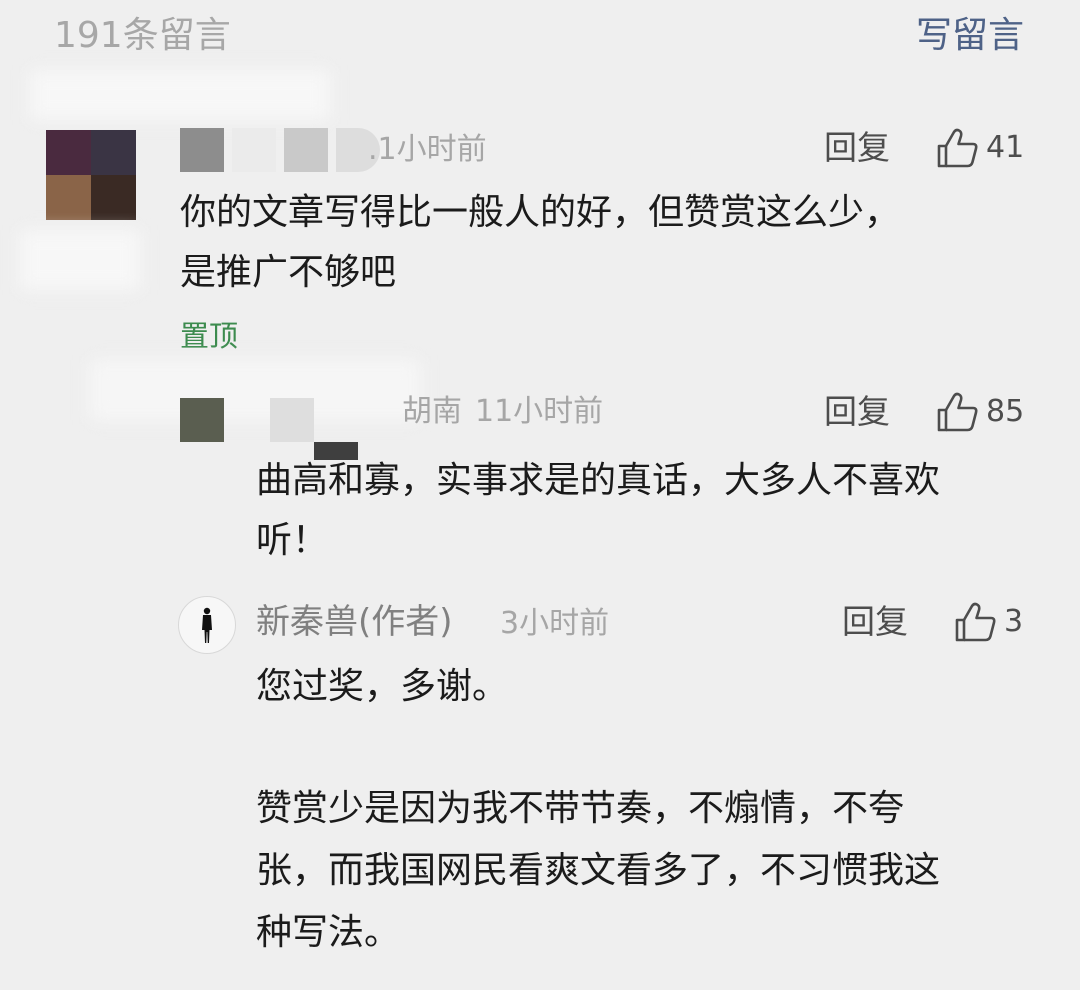 Image resolution: width=1080 pixels, height=990 pixels. What do you see at coordinates (427, 149) in the screenshot?
I see `comment-time: .1小时前` at bounding box center [427, 149].